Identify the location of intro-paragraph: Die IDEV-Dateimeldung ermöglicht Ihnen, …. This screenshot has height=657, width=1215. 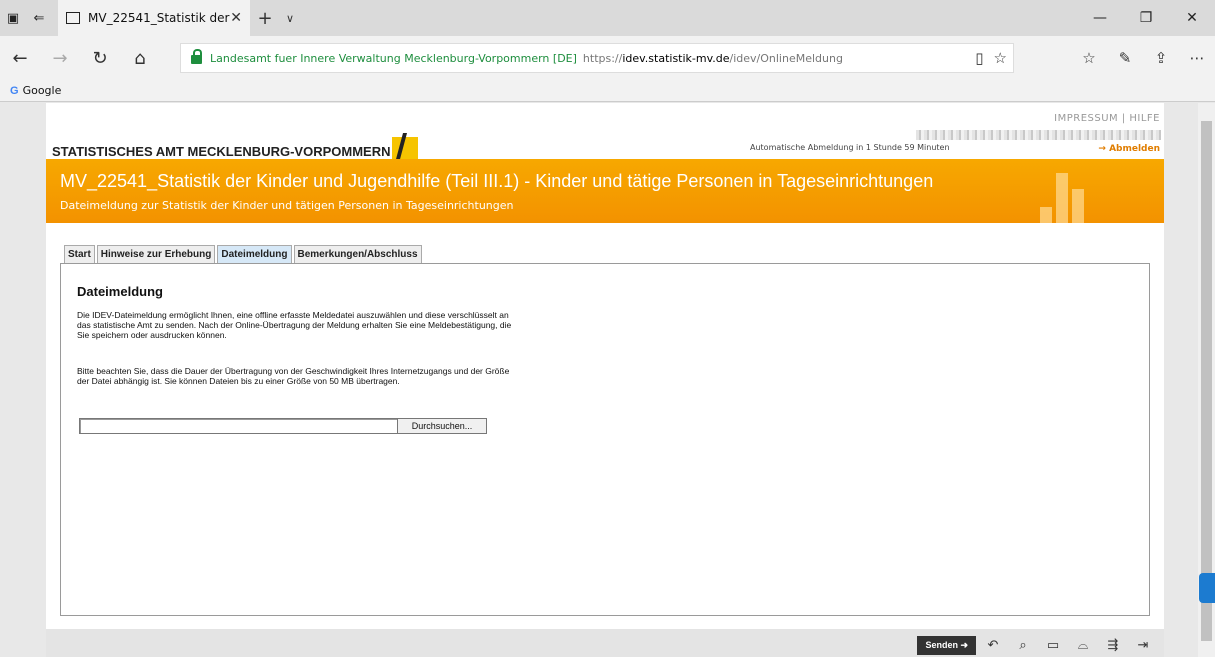
(294, 325).